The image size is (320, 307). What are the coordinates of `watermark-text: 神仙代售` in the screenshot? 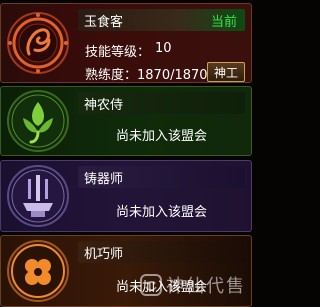 It's located at (206, 286).